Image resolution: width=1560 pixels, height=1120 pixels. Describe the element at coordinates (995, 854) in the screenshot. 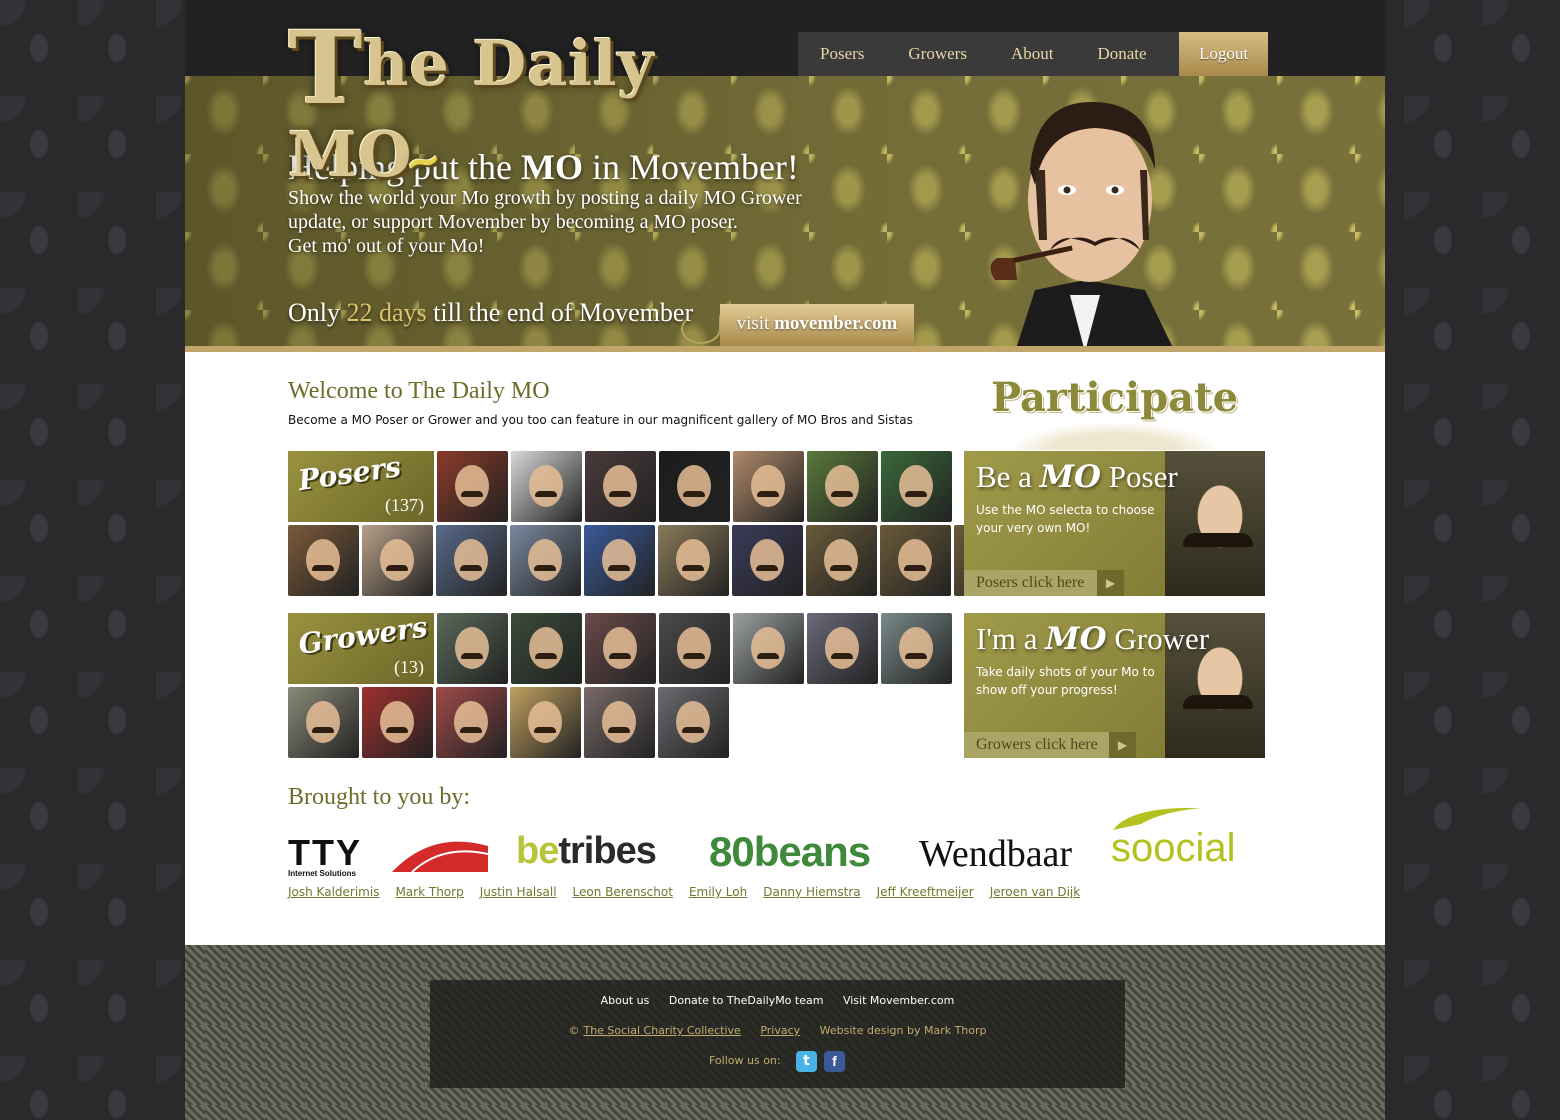

I see `wendbaar-logo: Wendbaar` at that location.